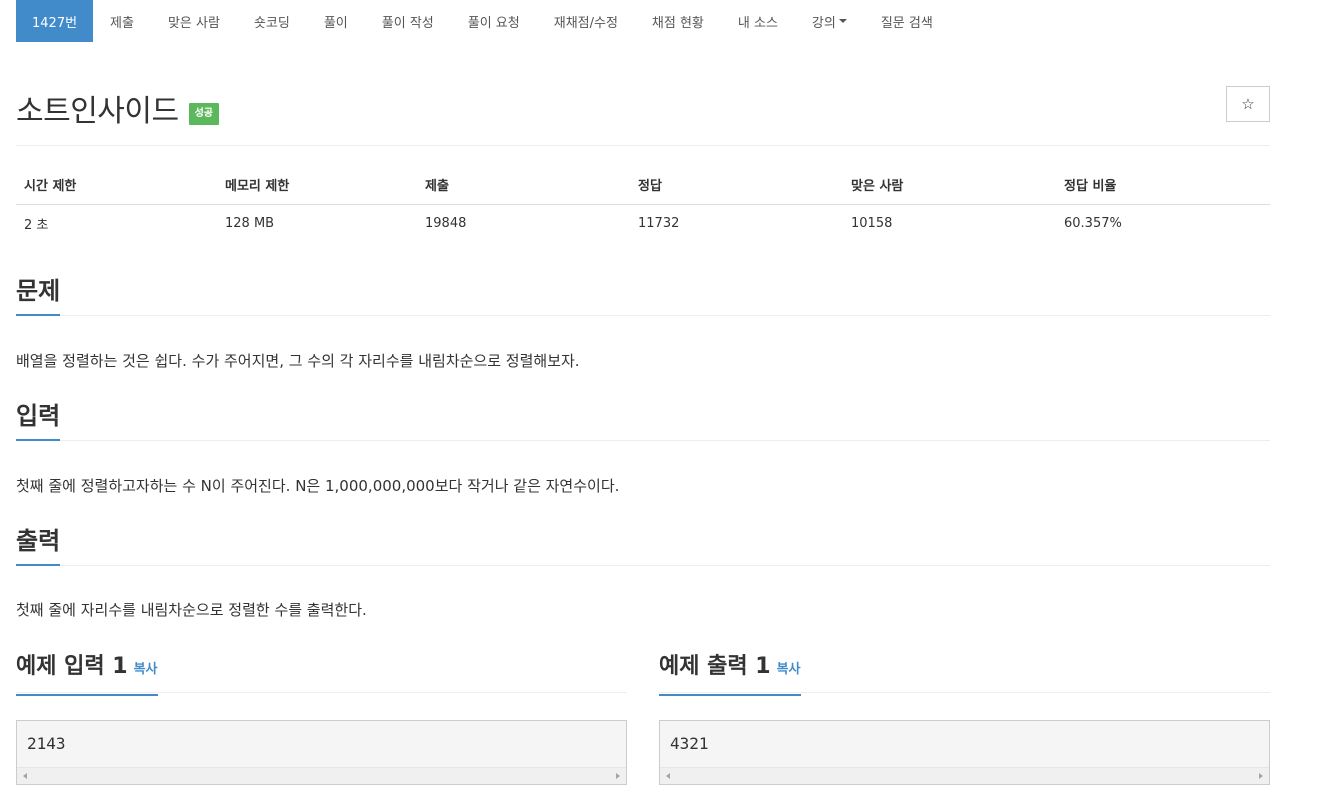 The image size is (1328, 801). What do you see at coordinates (122, 21) in the screenshot?
I see `nav-item-submit: 제출` at bounding box center [122, 21].